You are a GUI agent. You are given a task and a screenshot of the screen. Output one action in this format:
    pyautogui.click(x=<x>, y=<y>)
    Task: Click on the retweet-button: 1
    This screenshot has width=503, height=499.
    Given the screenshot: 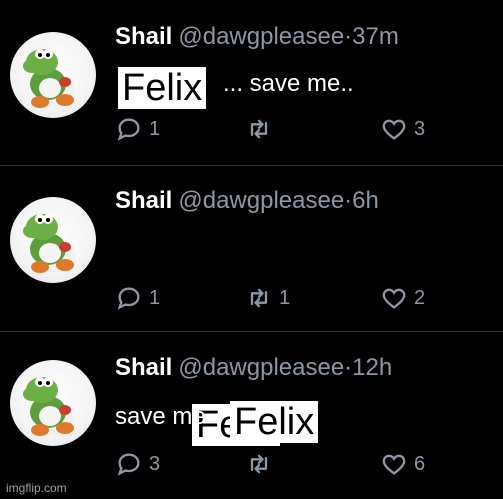 What is the action you would take?
    pyautogui.click(x=267, y=298)
    